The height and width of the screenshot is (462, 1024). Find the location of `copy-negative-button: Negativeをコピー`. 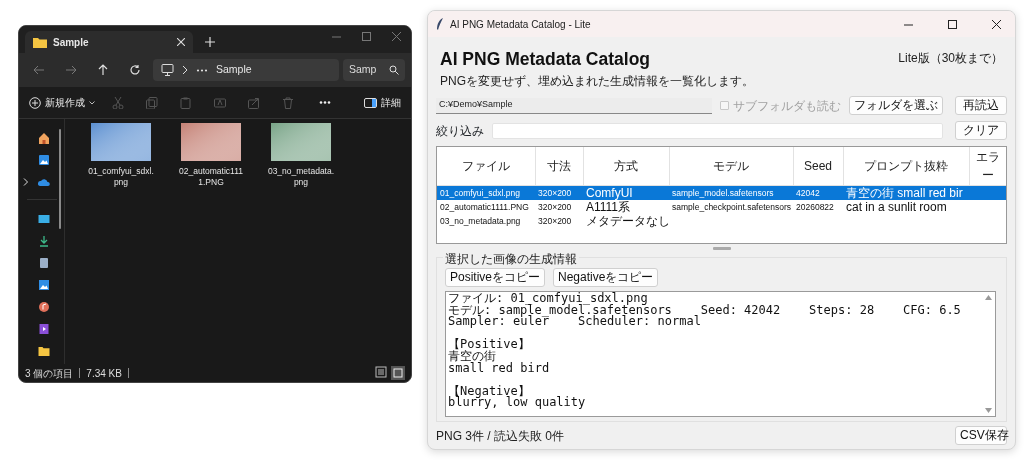

copy-negative-button: Negativeをコピー is located at coordinates (606, 277).